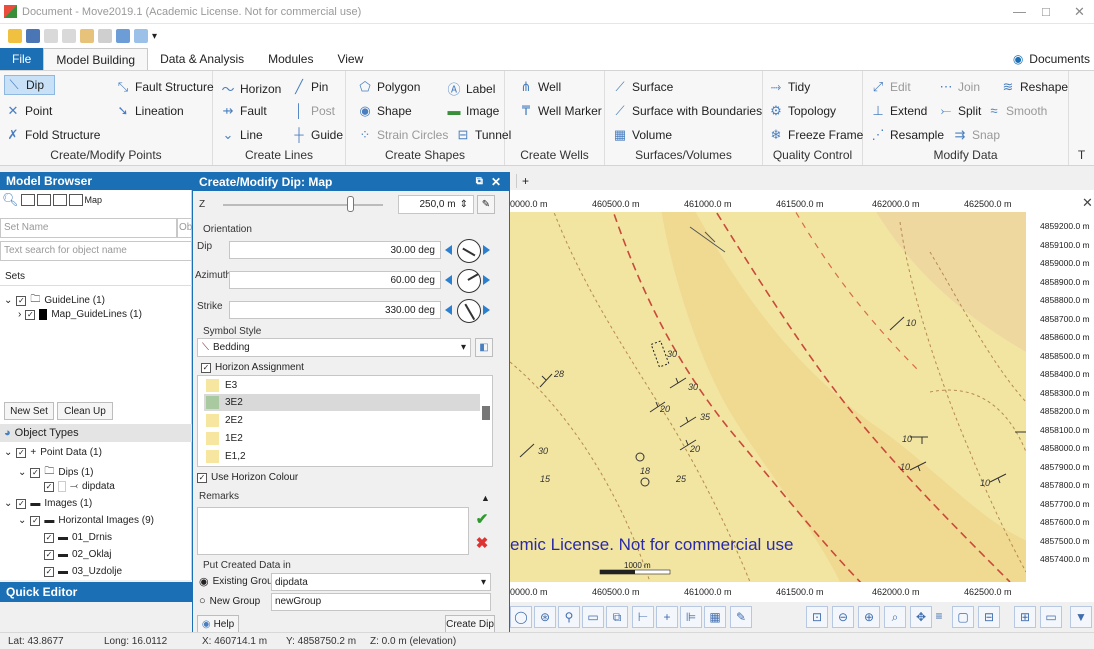  I want to click on menu-icon: ≡, so click(939, 617).